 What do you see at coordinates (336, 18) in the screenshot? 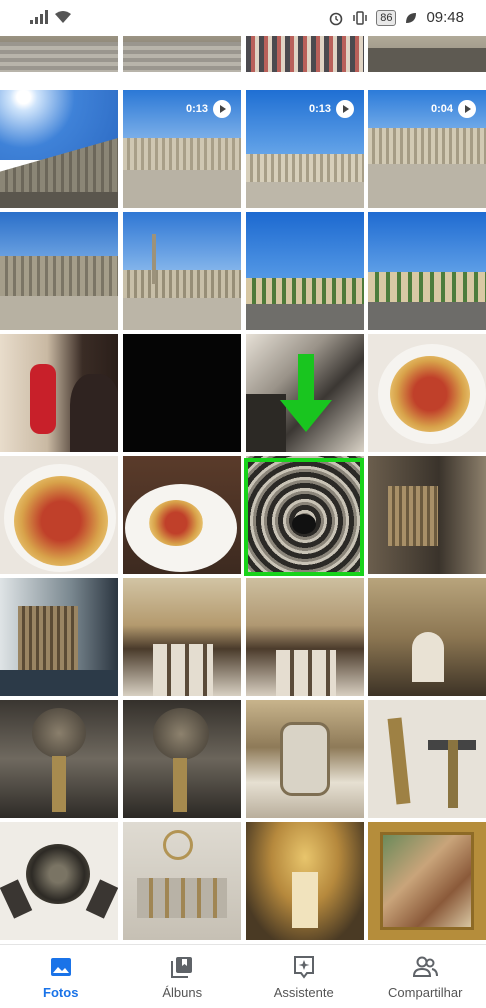
I see `alarm-icon` at bounding box center [336, 18].